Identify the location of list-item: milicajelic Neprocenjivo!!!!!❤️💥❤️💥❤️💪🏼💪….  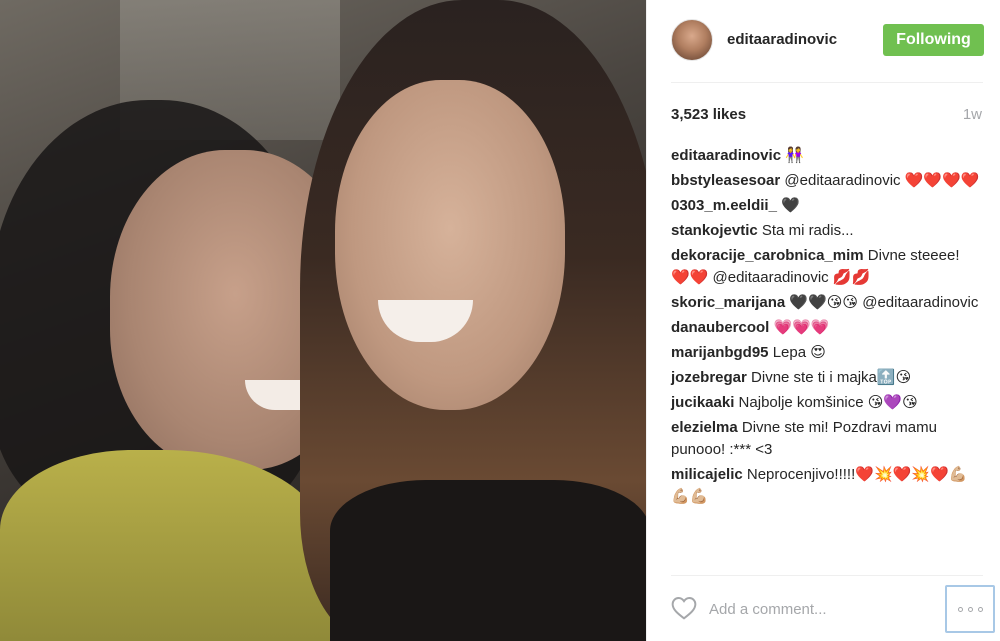
(826, 486).